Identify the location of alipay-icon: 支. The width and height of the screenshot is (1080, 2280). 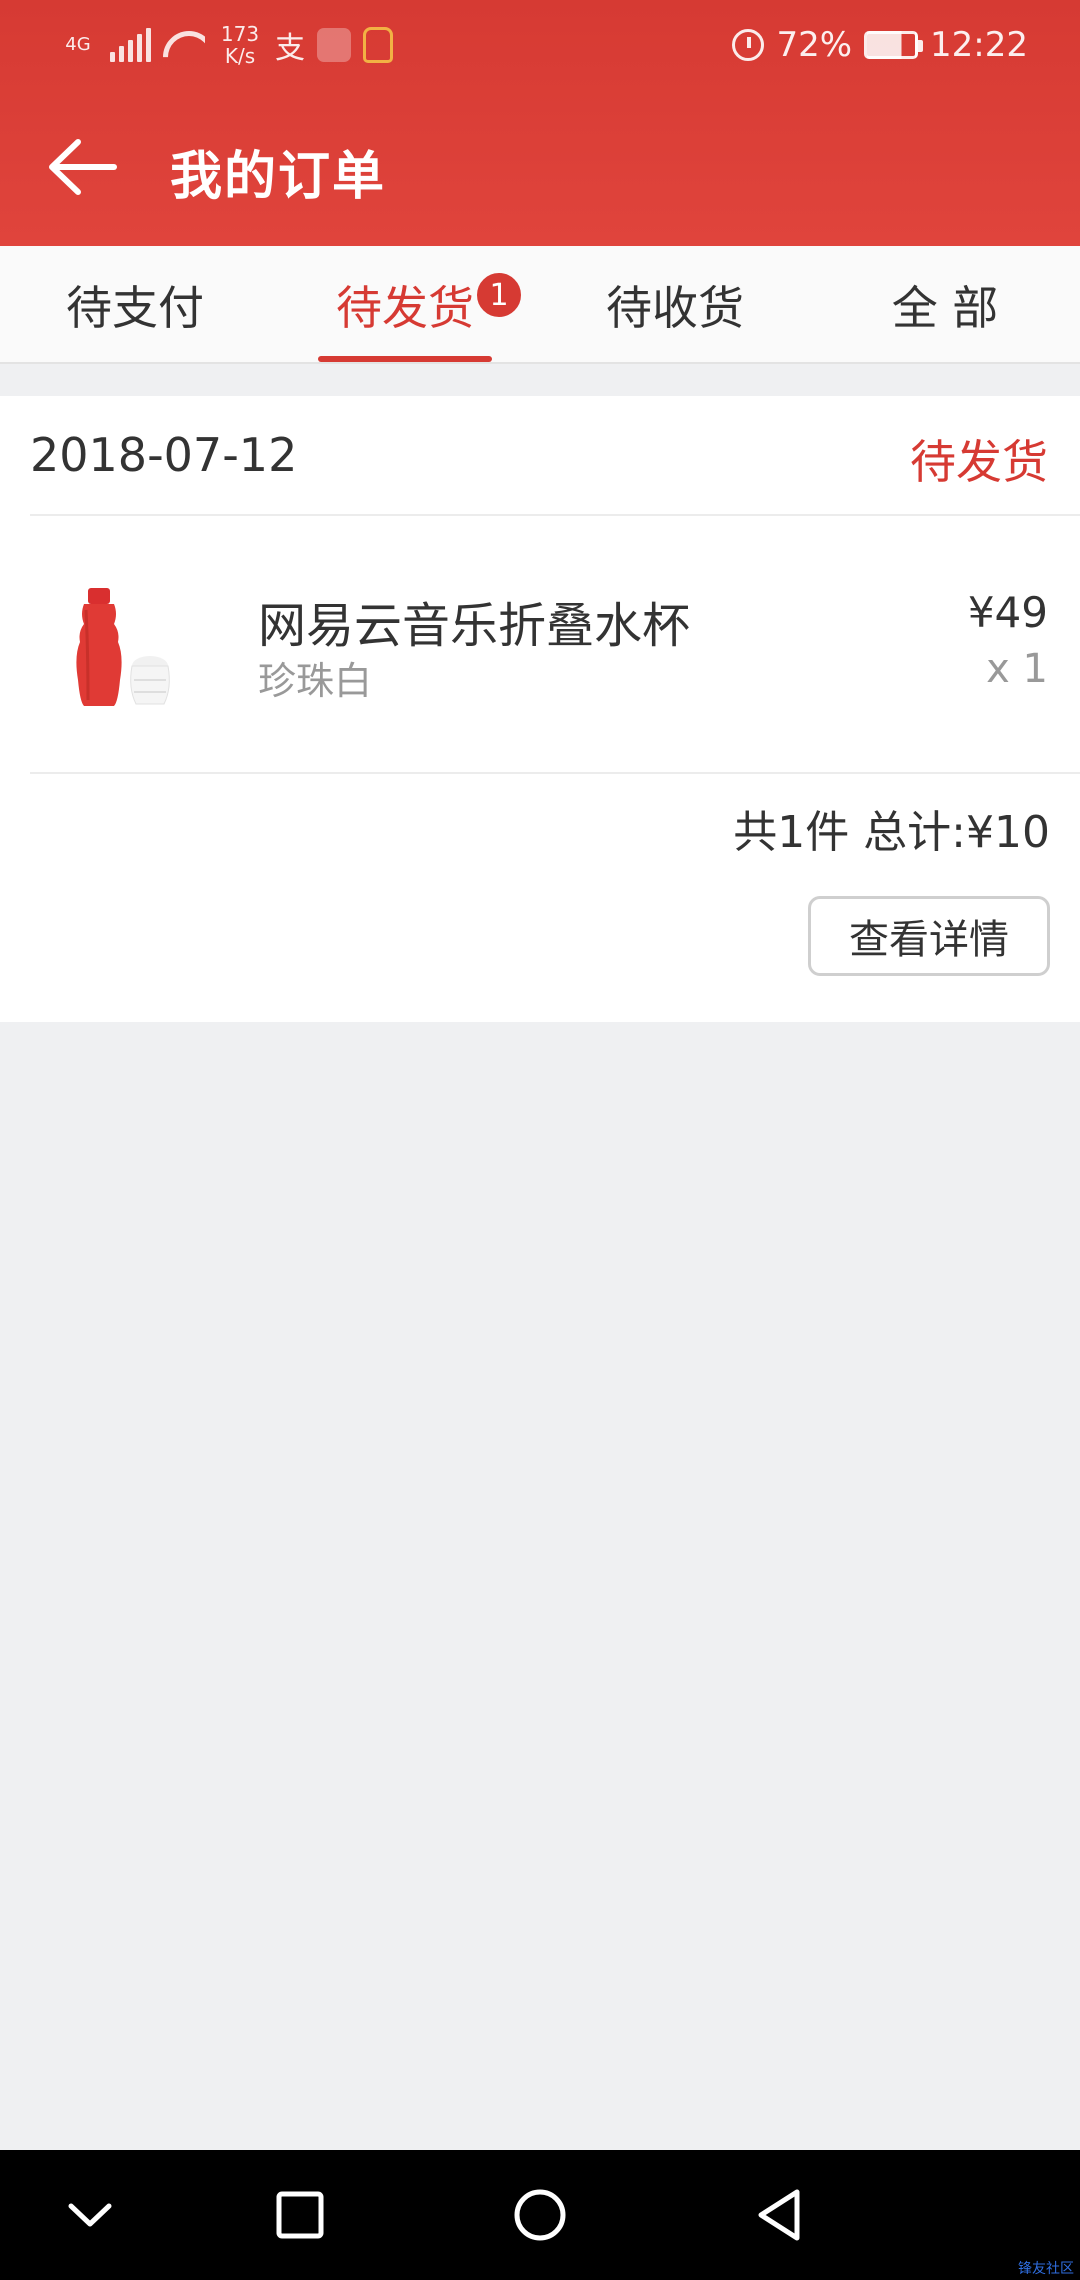
(290, 48).